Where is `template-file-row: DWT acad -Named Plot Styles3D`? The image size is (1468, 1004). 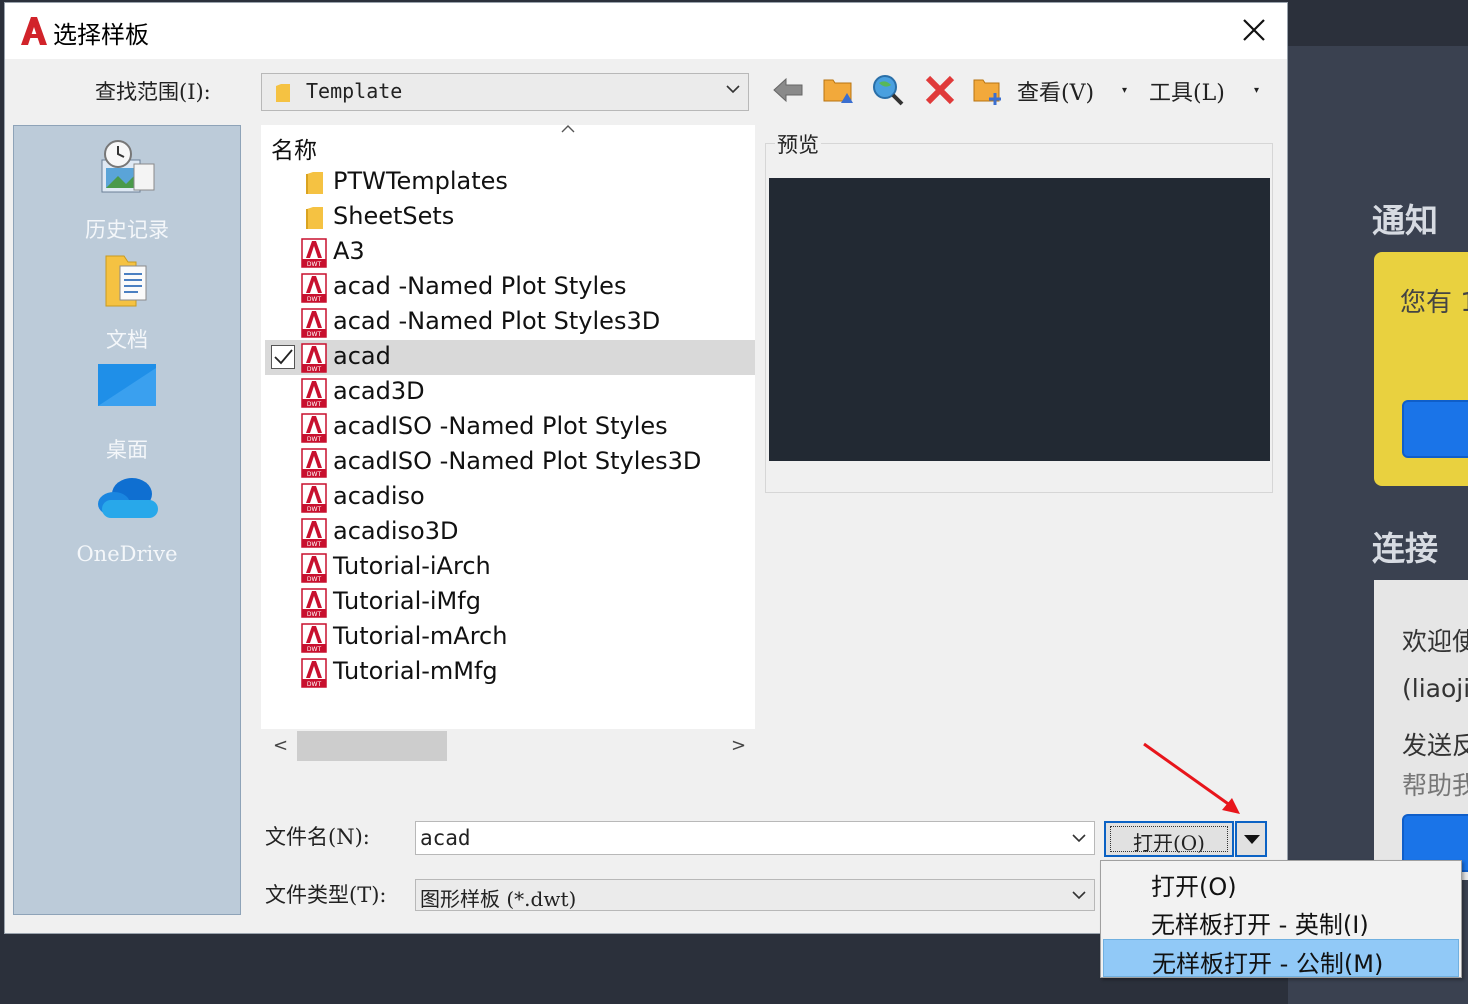 template-file-row: DWT acad -Named Plot Styles3D is located at coordinates (510, 322).